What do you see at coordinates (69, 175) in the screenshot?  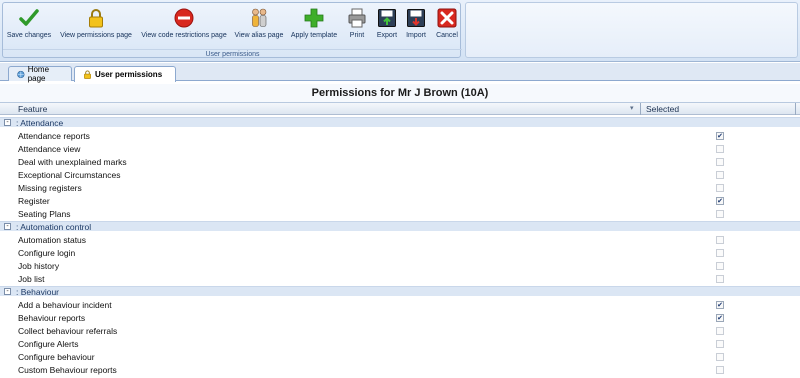 I see `feature-label: Exceptional Circumstances` at bounding box center [69, 175].